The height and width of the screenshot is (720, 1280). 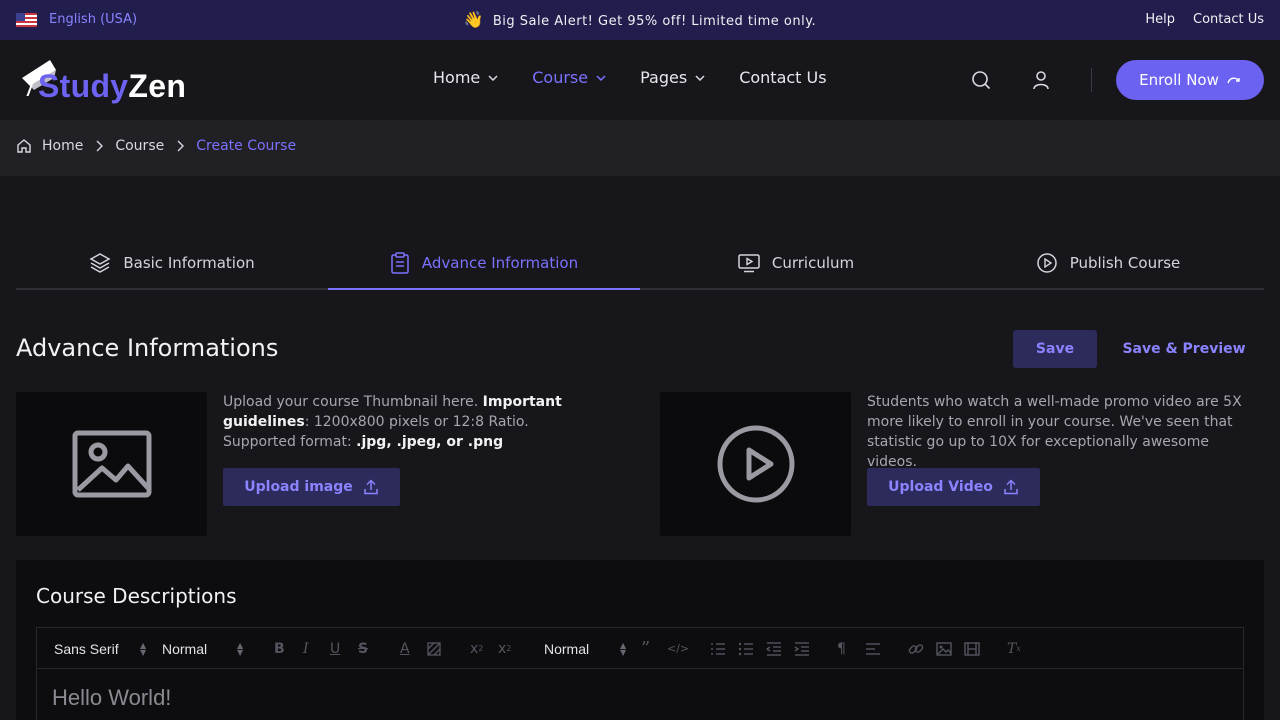 What do you see at coordinates (981, 80) in the screenshot?
I see `search-icon` at bounding box center [981, 80].